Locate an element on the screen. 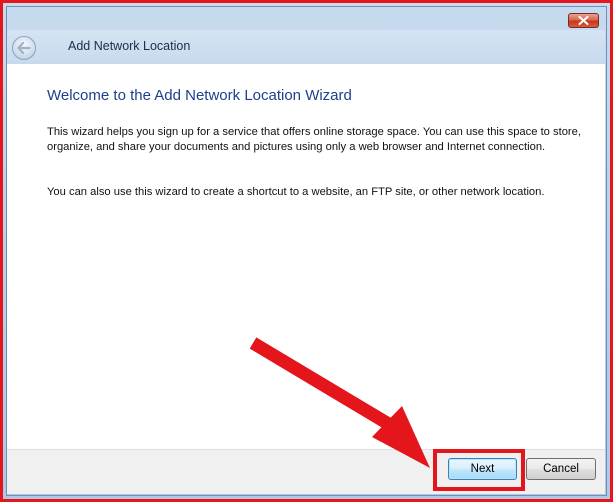 This screenshot has height=502, width=613. window-title: Add Network Location is located at coordinates (129, 46).